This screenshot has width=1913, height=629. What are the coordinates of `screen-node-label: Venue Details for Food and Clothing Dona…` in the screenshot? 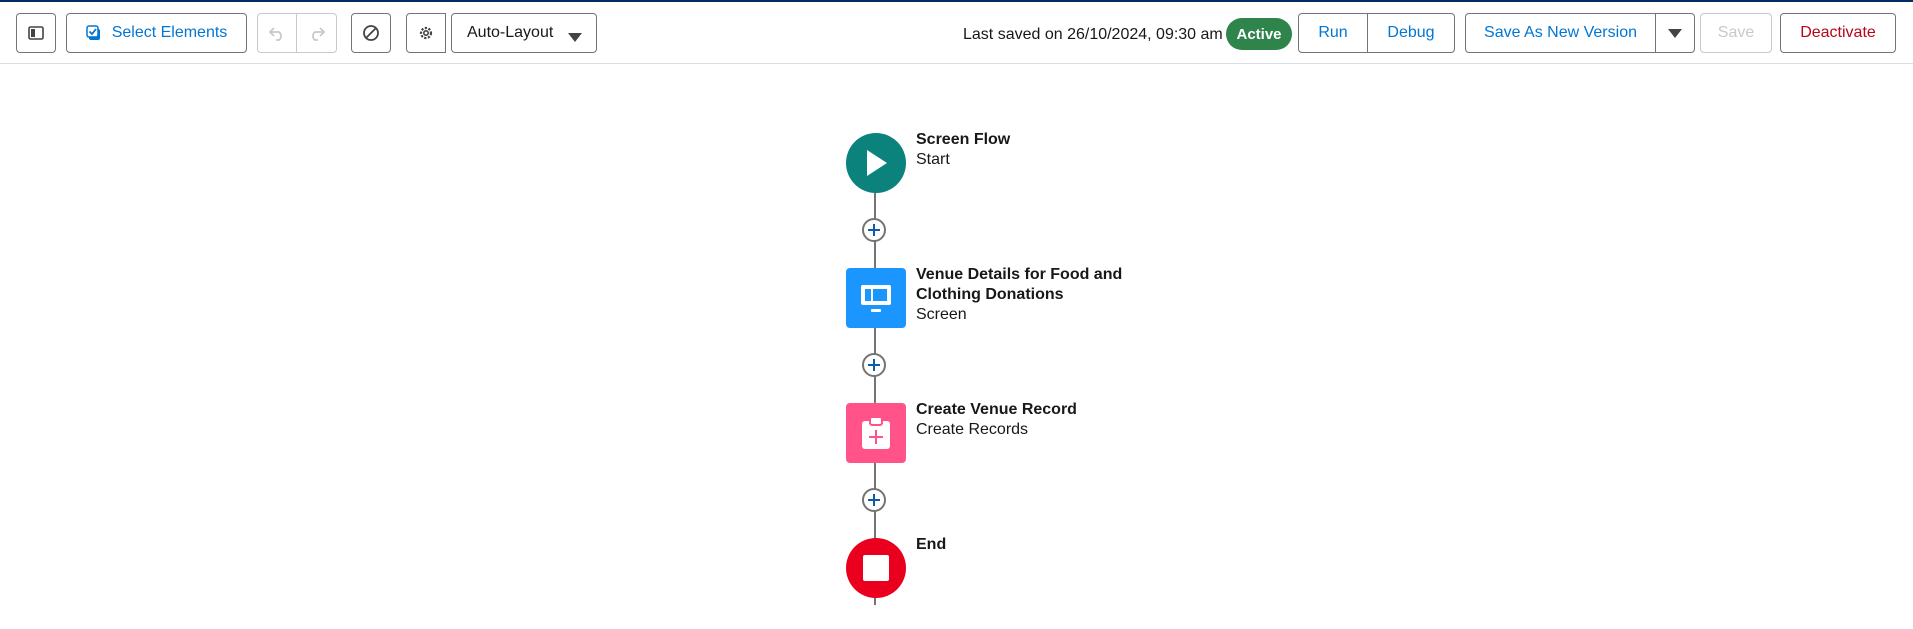 It's located at (1036, 295).